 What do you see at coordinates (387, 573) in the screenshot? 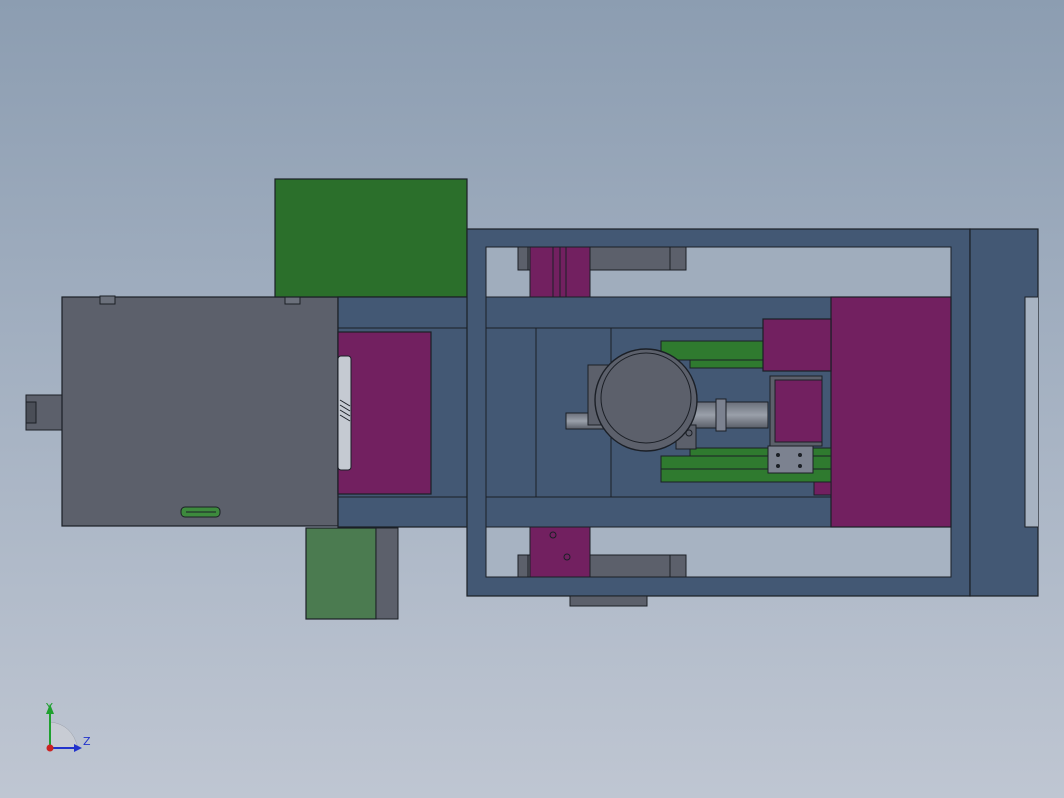
I see `bottom-box-side` at bounding box center [387, 573].